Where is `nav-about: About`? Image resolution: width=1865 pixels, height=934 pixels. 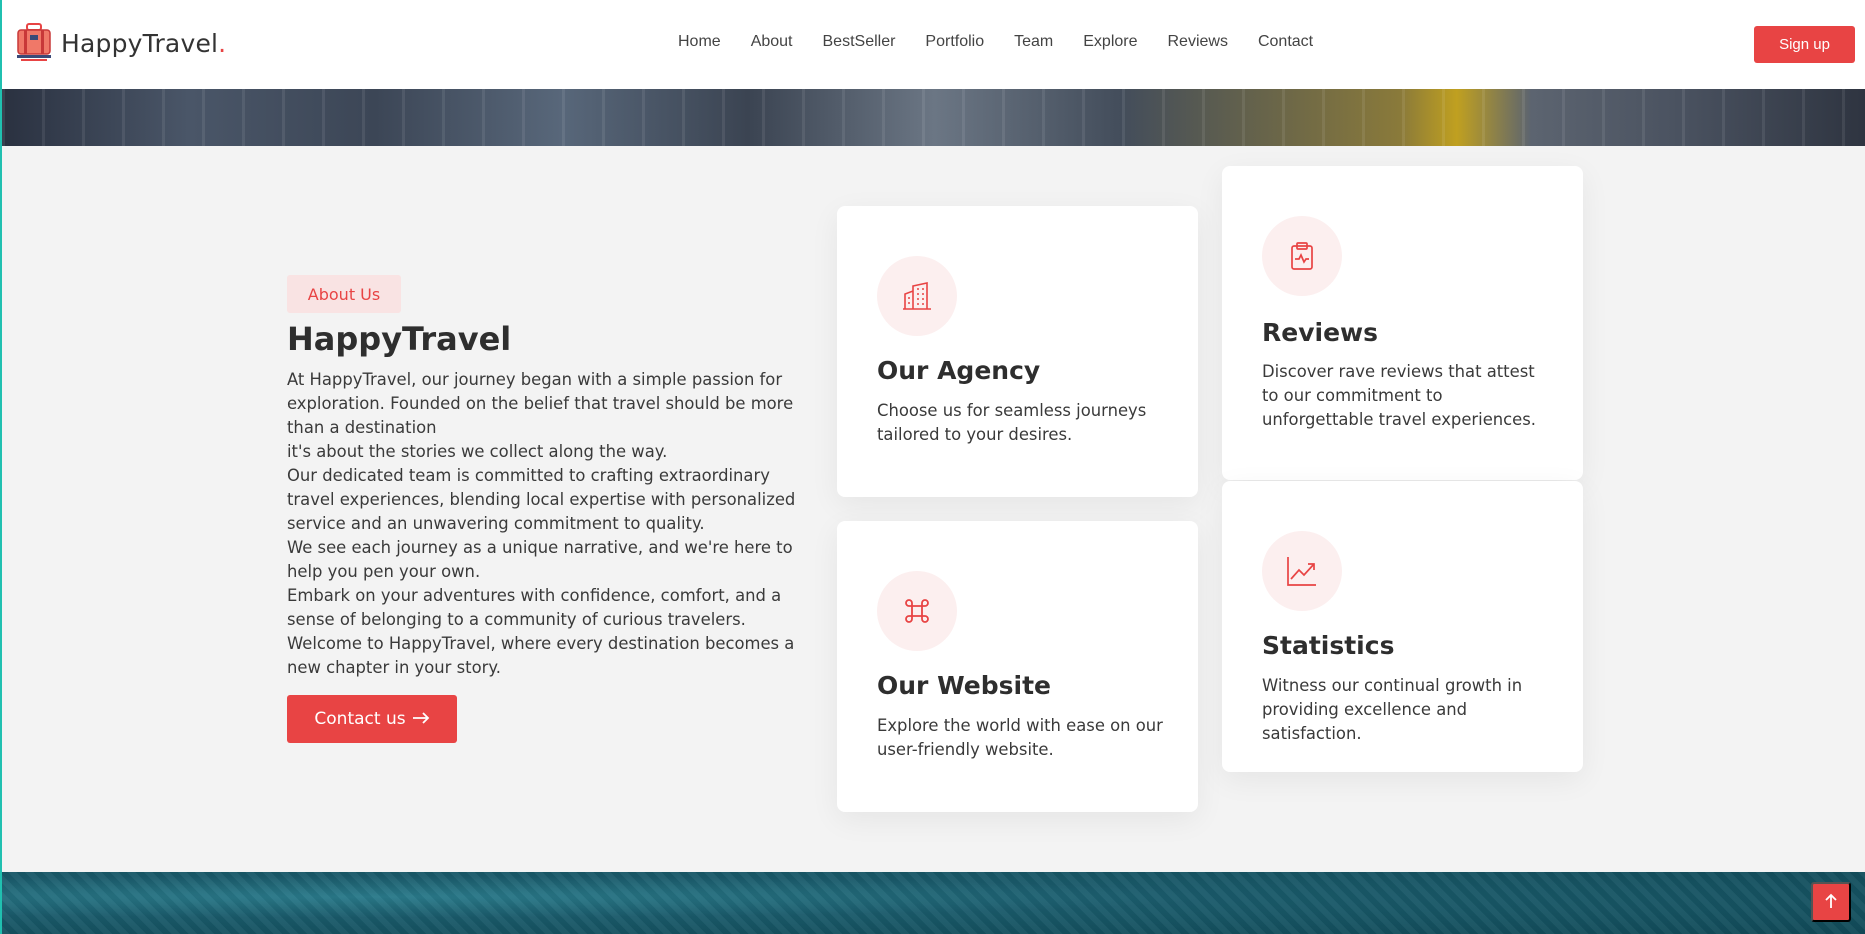 nav-about: About is located at coordinates (772, 42).